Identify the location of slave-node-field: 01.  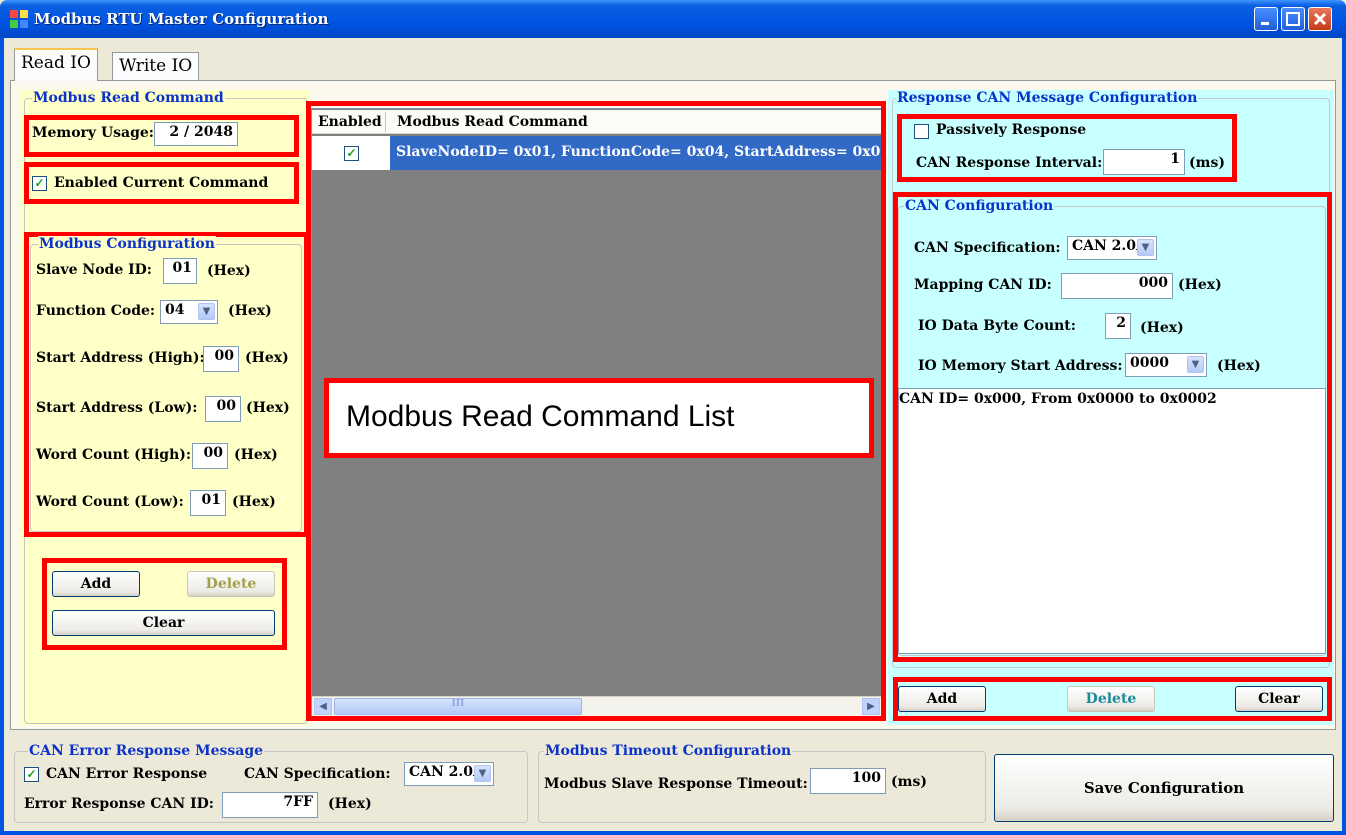
(180, 271).